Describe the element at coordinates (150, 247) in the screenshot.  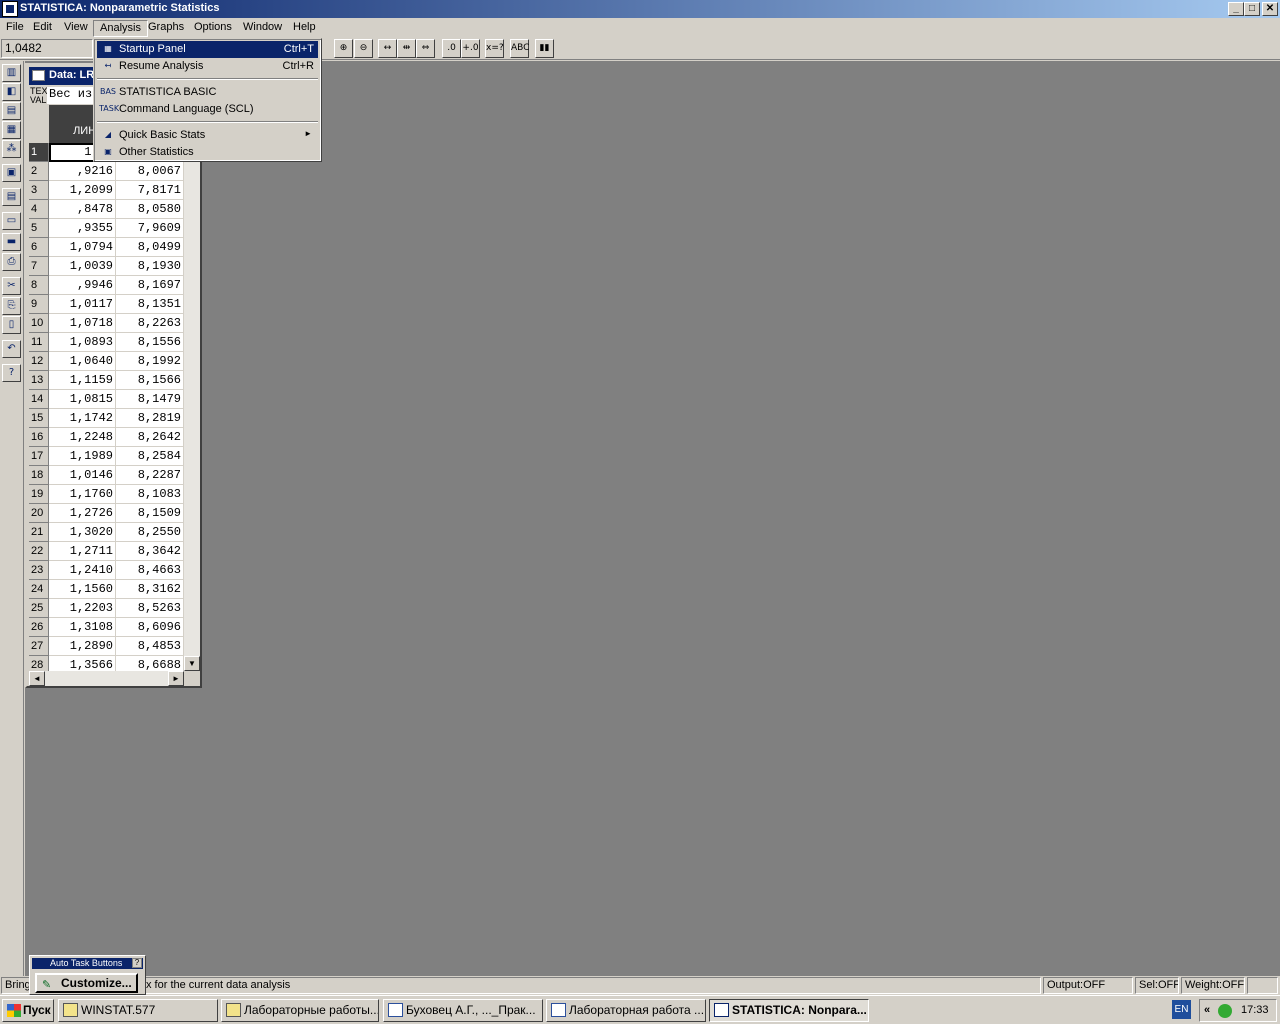
I see `table-cell: 8,0499` at that location.